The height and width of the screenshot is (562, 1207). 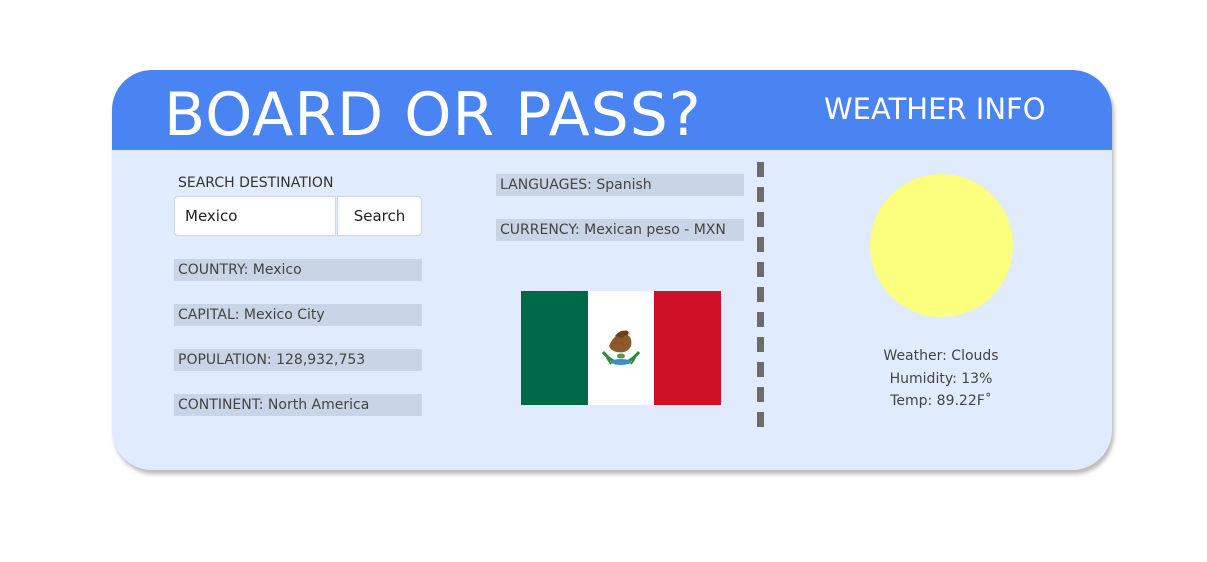 I want to click on flag-red-stripe, so click(x=688, y=348).